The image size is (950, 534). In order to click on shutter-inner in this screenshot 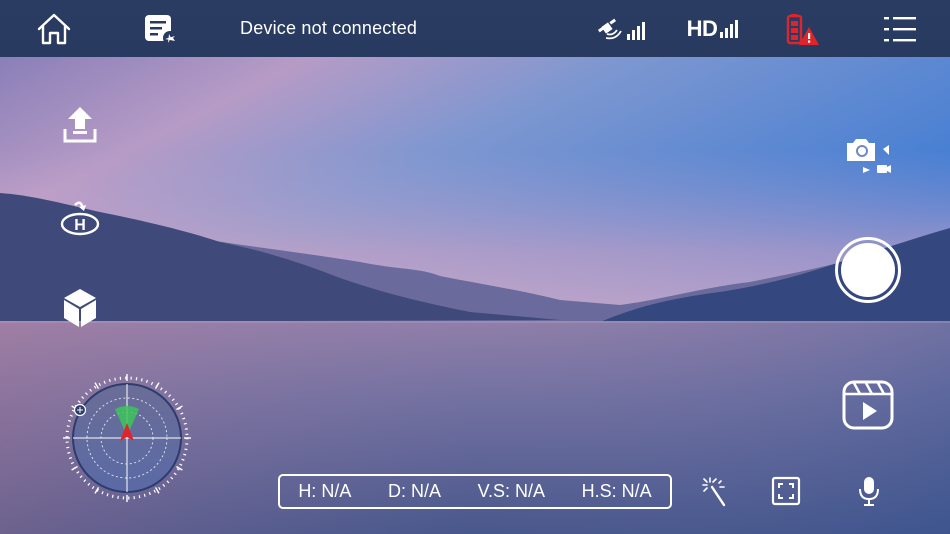, I will do `click(868, 270)`.